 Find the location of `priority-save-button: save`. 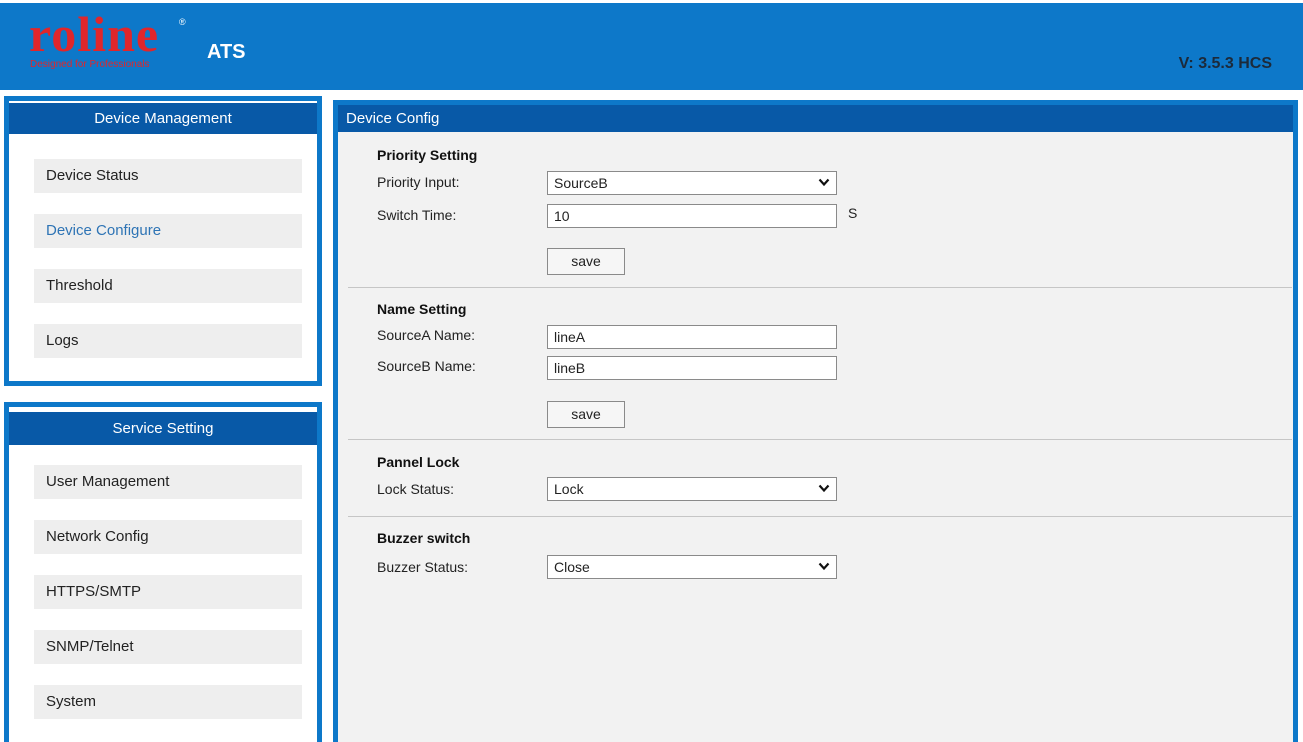

priority-save-button: save is located at coordinates (586, 261).